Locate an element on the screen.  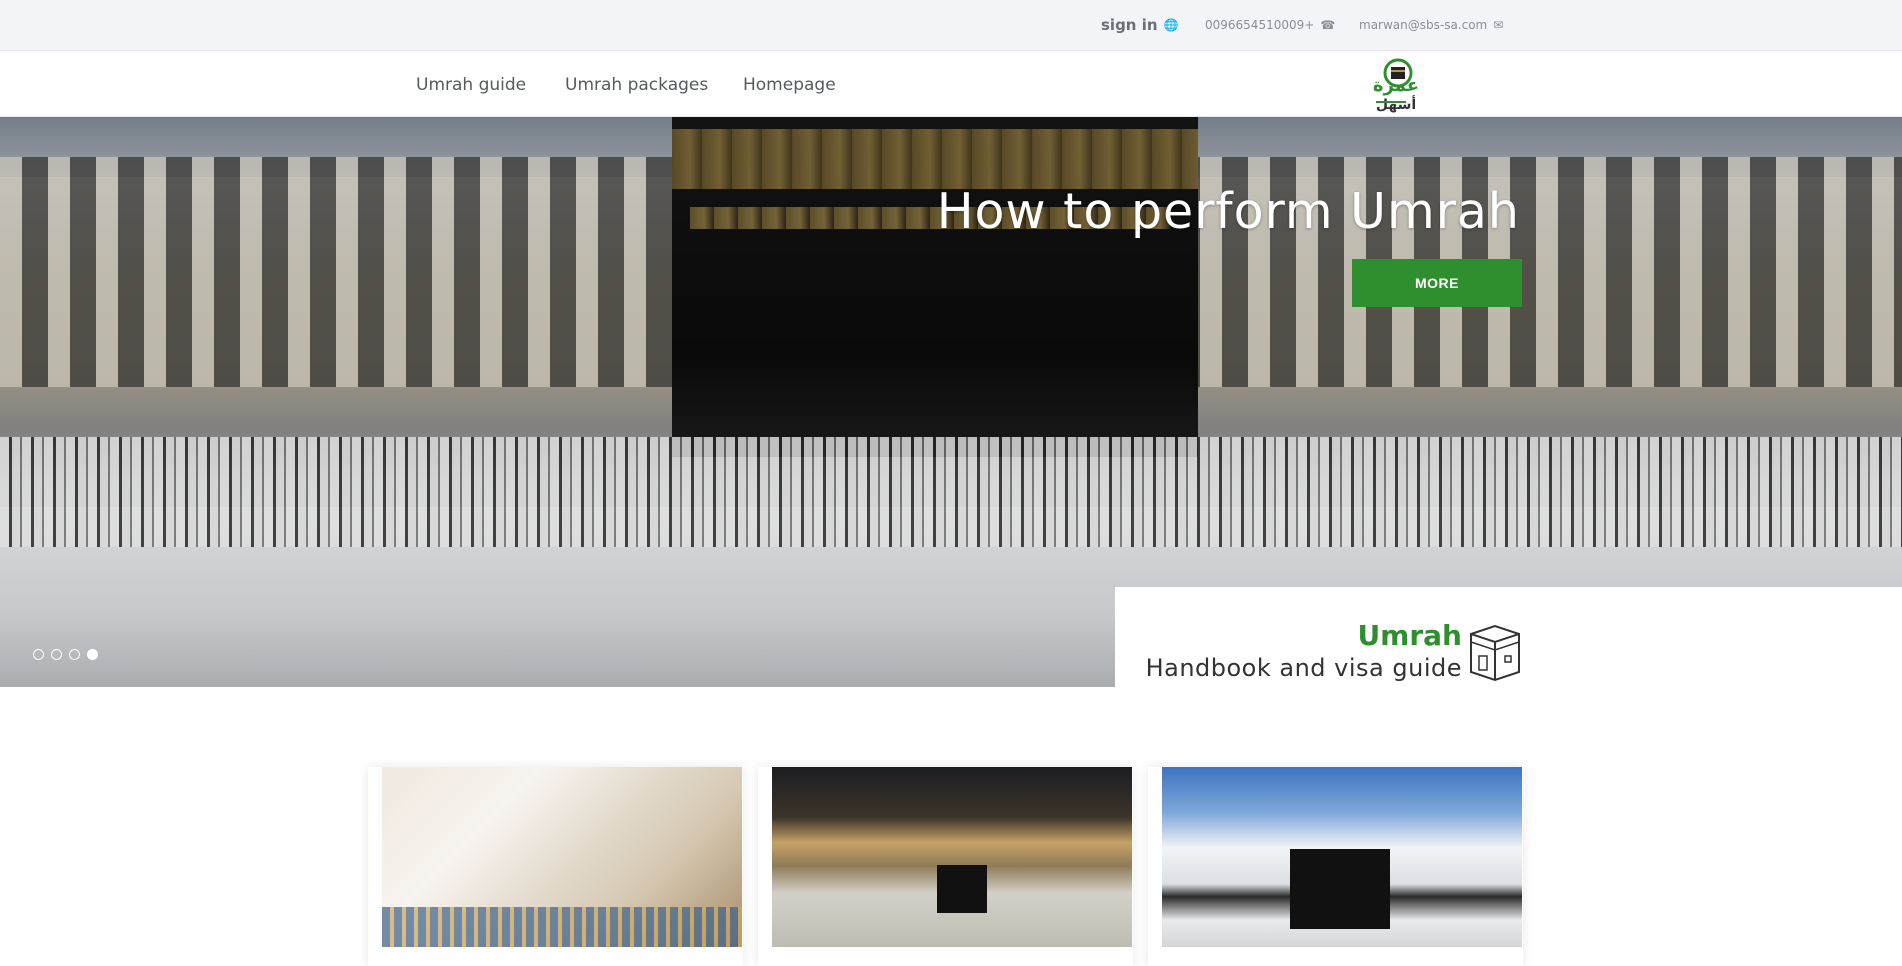
phone-contact: 0096654510009+ ☎ is located at coordinates (1270, 25).